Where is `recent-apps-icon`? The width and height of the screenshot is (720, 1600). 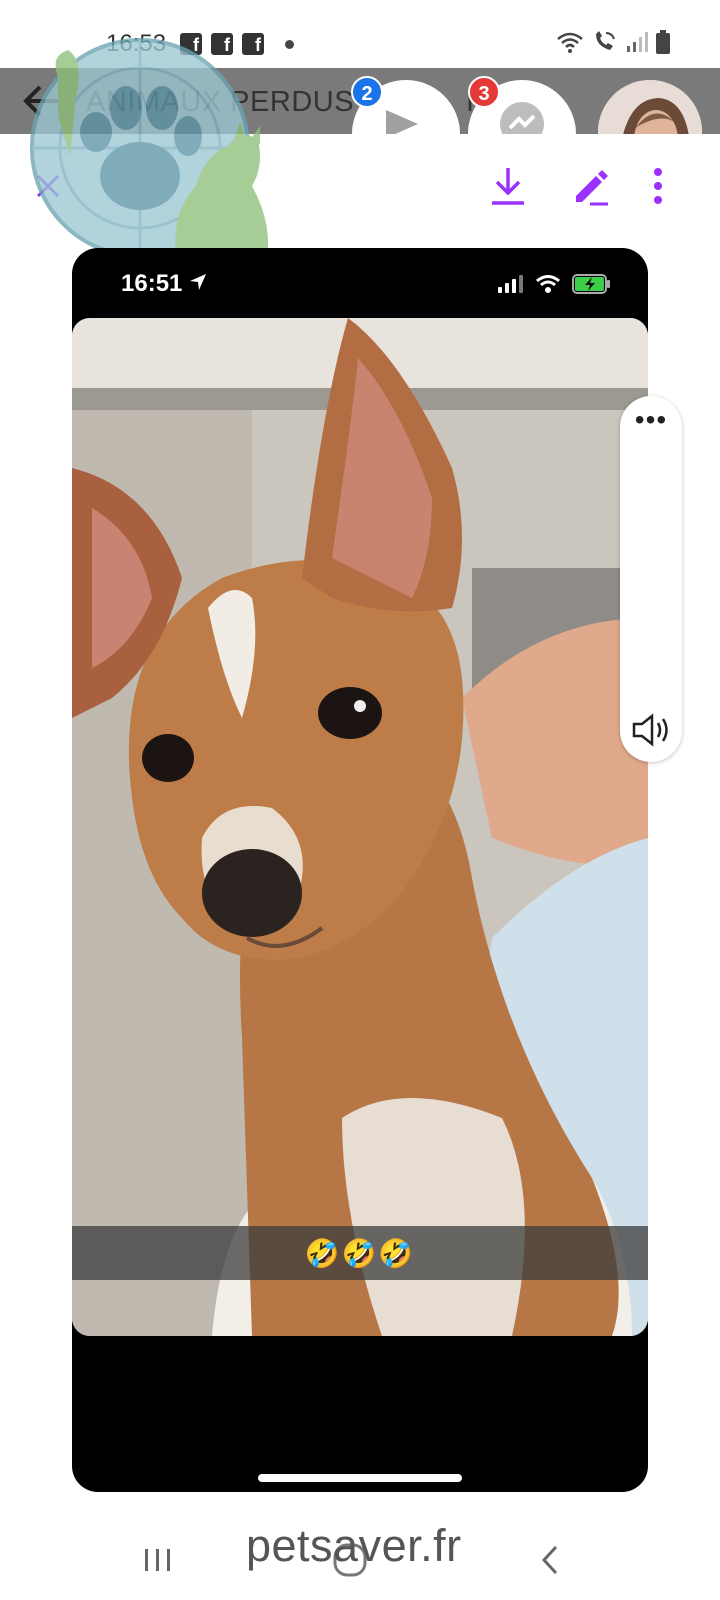
recent-apps-icon is located at coordinates (157, 1560).